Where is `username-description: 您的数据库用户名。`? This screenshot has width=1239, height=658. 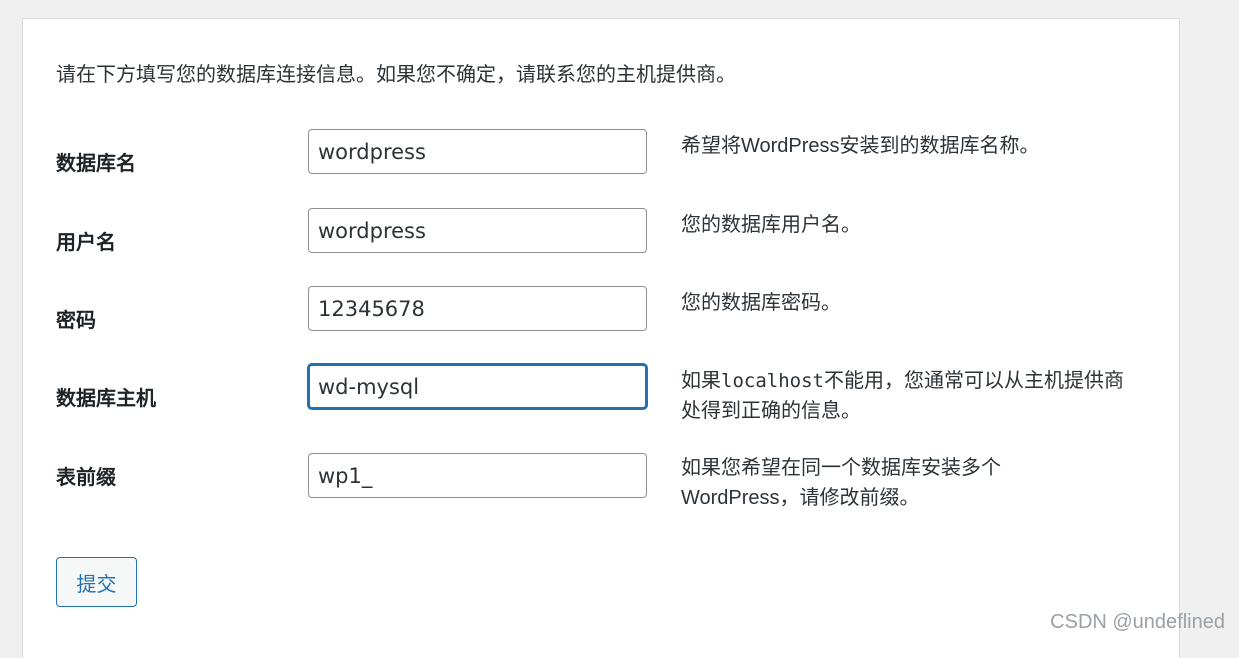
username-description: 您的数据库用户名。 is located at coordinates (771, 225).